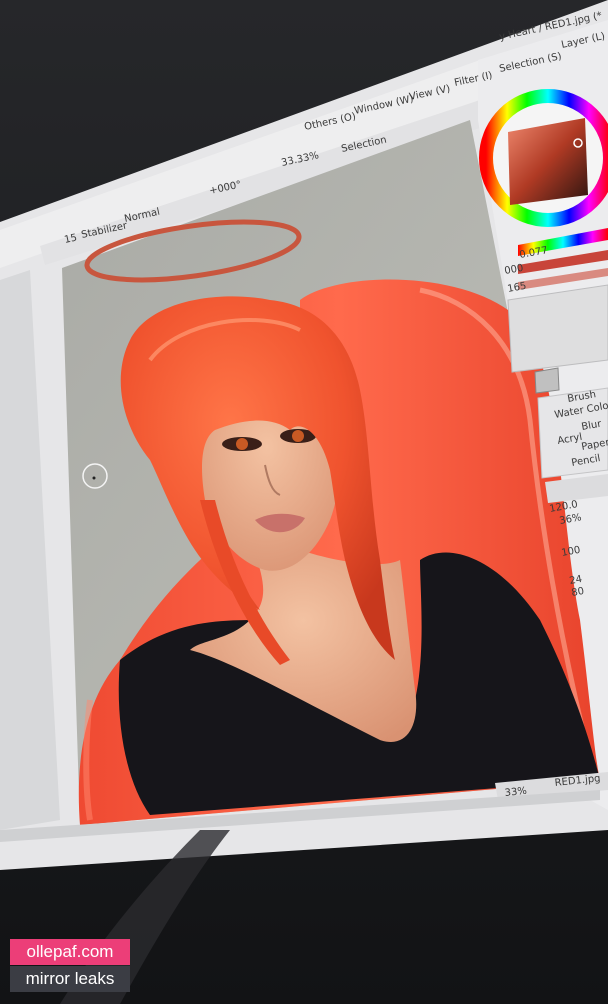 Image resolution: width=608 pixels, height=1004 pixels. What do you see at coordinates (578, 592) in the screenshot?
I see `param-value-3: 80` at bounding box center [578, 592].